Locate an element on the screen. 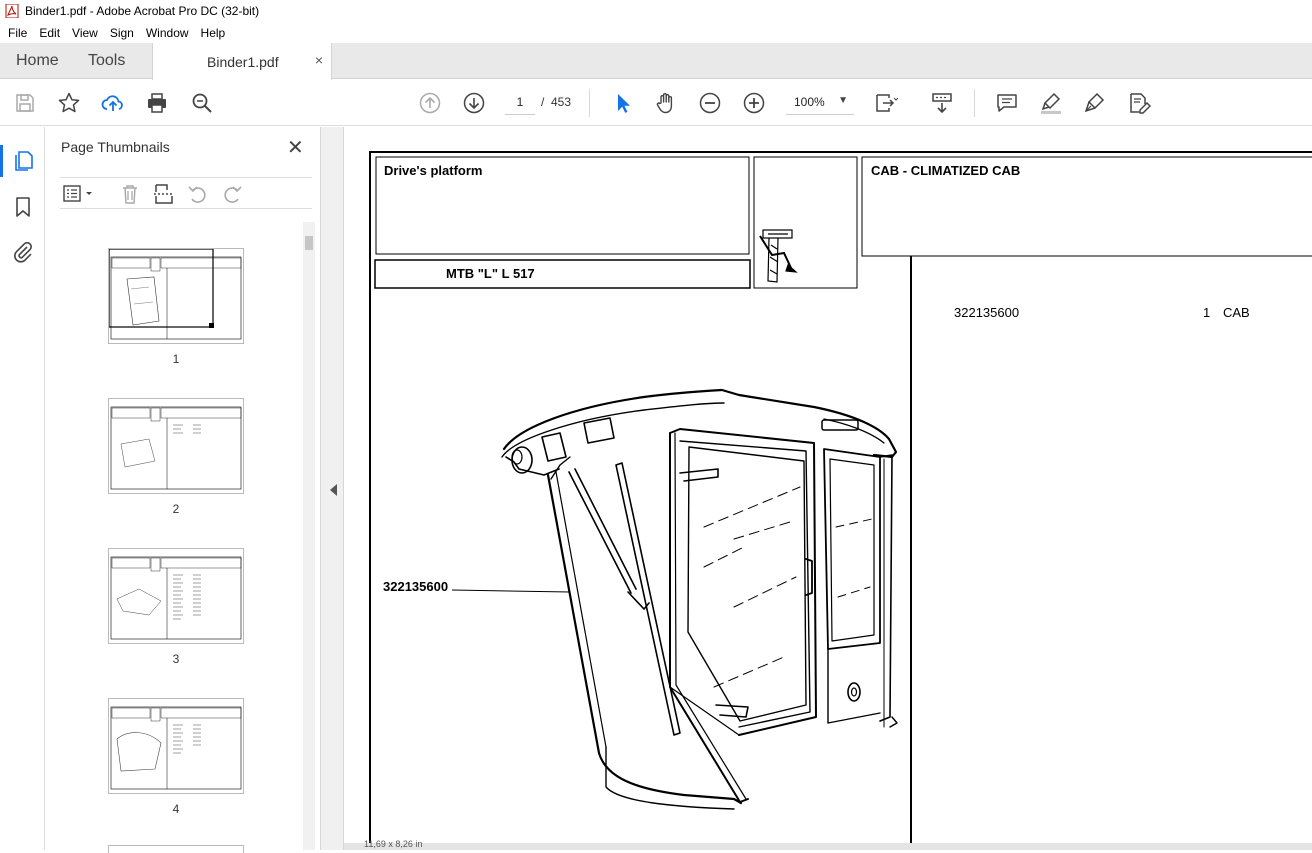  panel-splitter is located at coordinates (332, 488).